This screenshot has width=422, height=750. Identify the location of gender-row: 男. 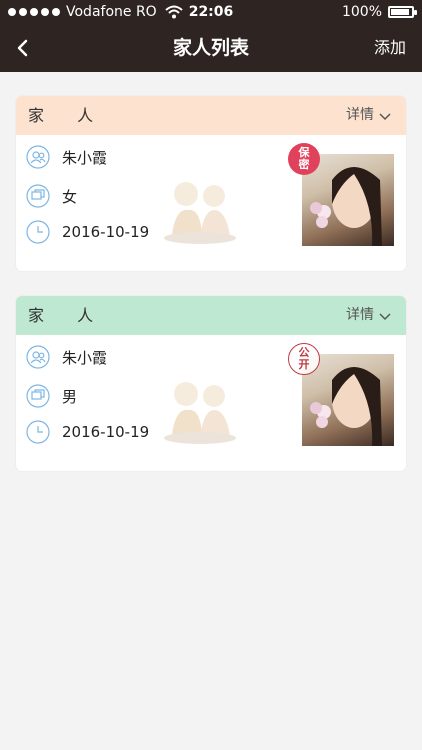
(51, 396).